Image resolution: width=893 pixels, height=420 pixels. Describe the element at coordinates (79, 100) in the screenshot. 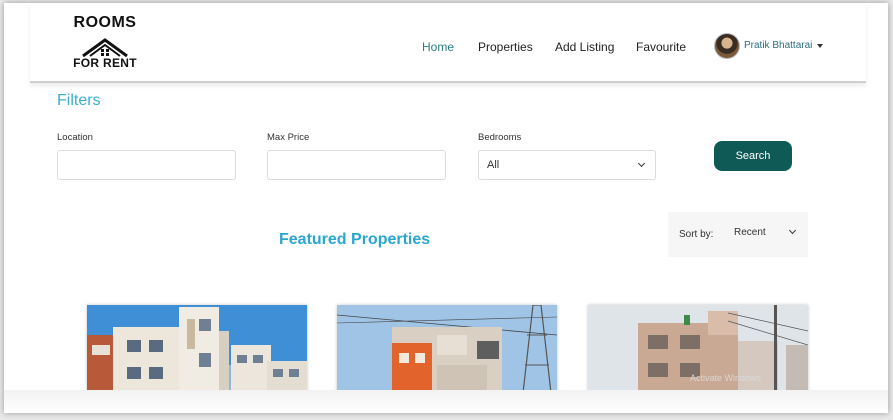

I see `filters-heading: Filters` at that location.